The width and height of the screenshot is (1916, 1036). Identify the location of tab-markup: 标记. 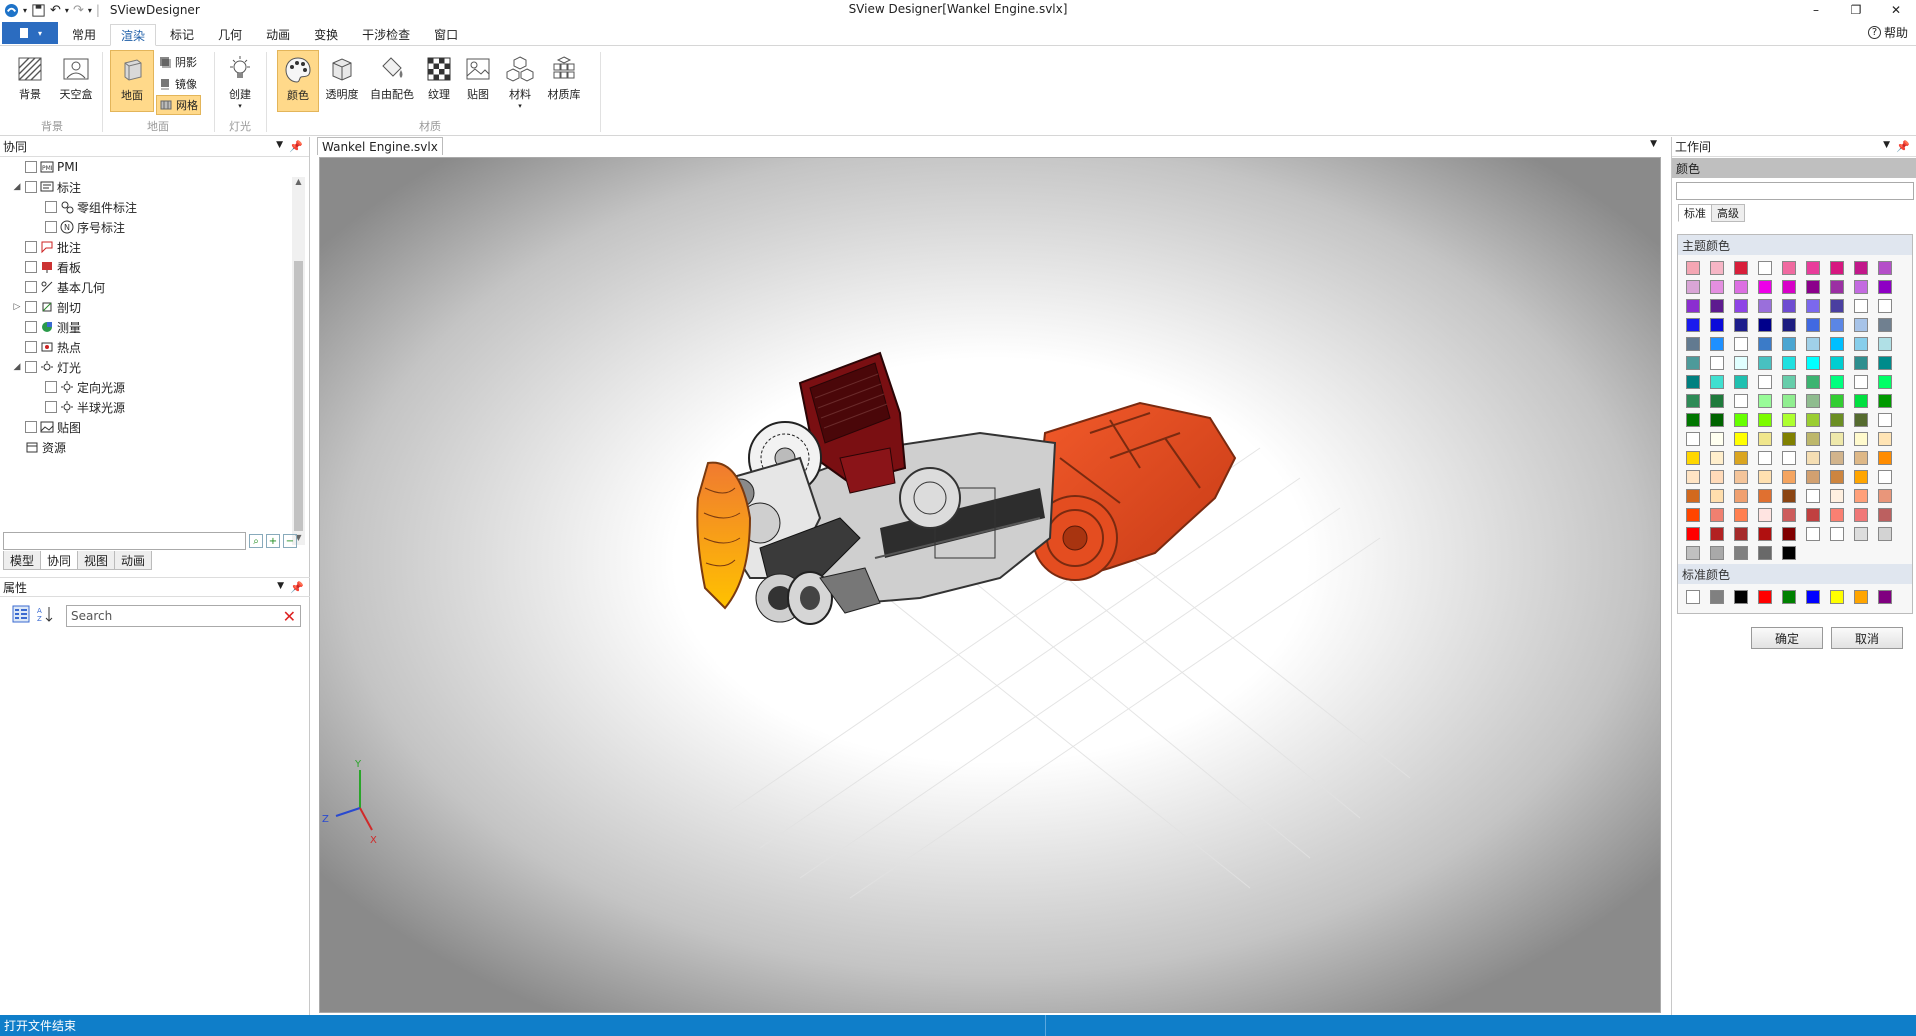
(182, 34).